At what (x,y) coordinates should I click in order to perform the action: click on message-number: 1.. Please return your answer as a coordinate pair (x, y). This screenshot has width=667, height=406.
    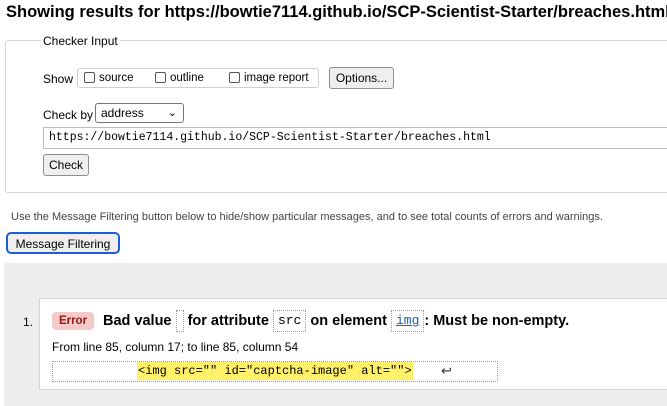
    Looking at the image, I should click on (28, 322).